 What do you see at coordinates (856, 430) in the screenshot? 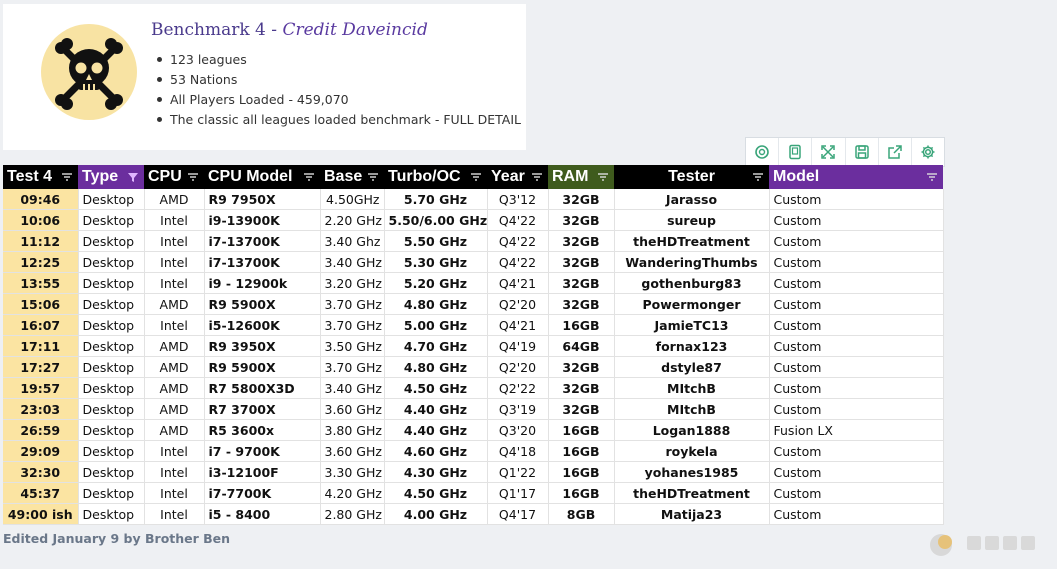
I see `cell-model: Fusion LX` at bounding box center [856, 430].